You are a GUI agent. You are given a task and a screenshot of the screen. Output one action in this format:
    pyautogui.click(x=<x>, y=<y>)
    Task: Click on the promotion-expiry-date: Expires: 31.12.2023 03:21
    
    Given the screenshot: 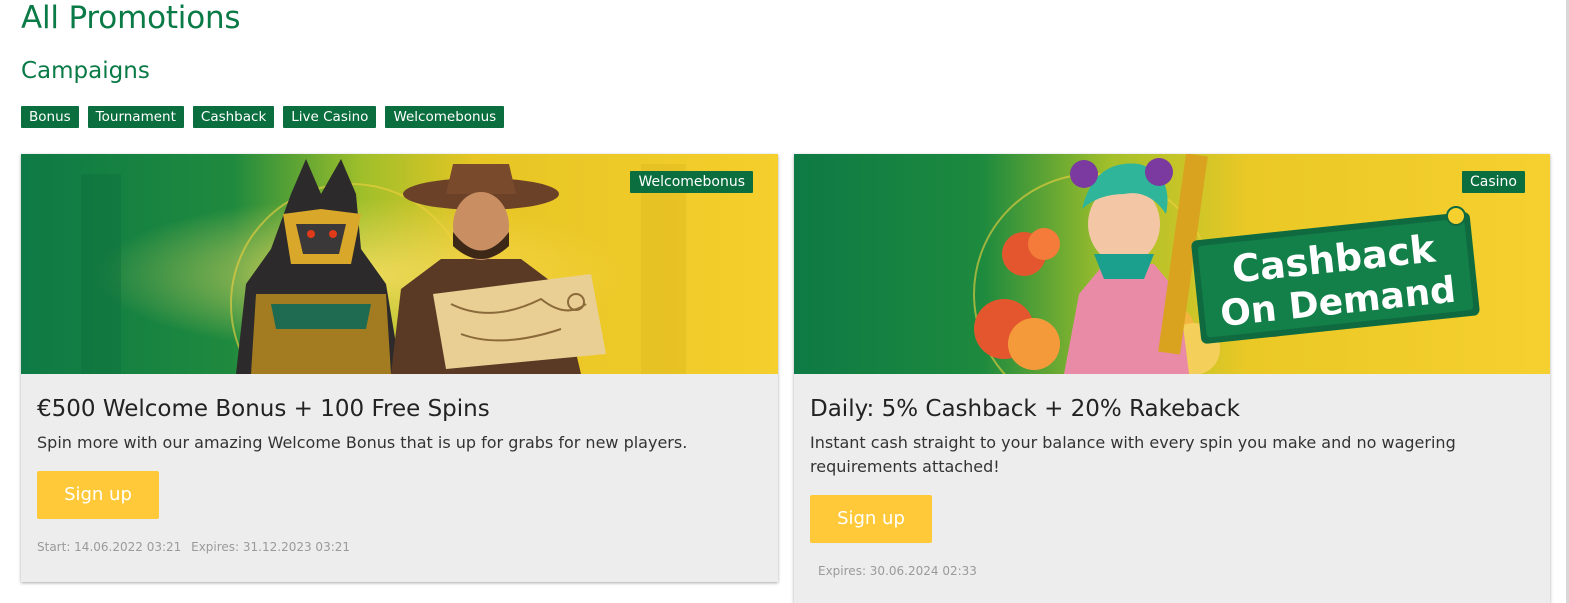 What is the action you would take?
    pyautogui.click(x=271, y=547)
    